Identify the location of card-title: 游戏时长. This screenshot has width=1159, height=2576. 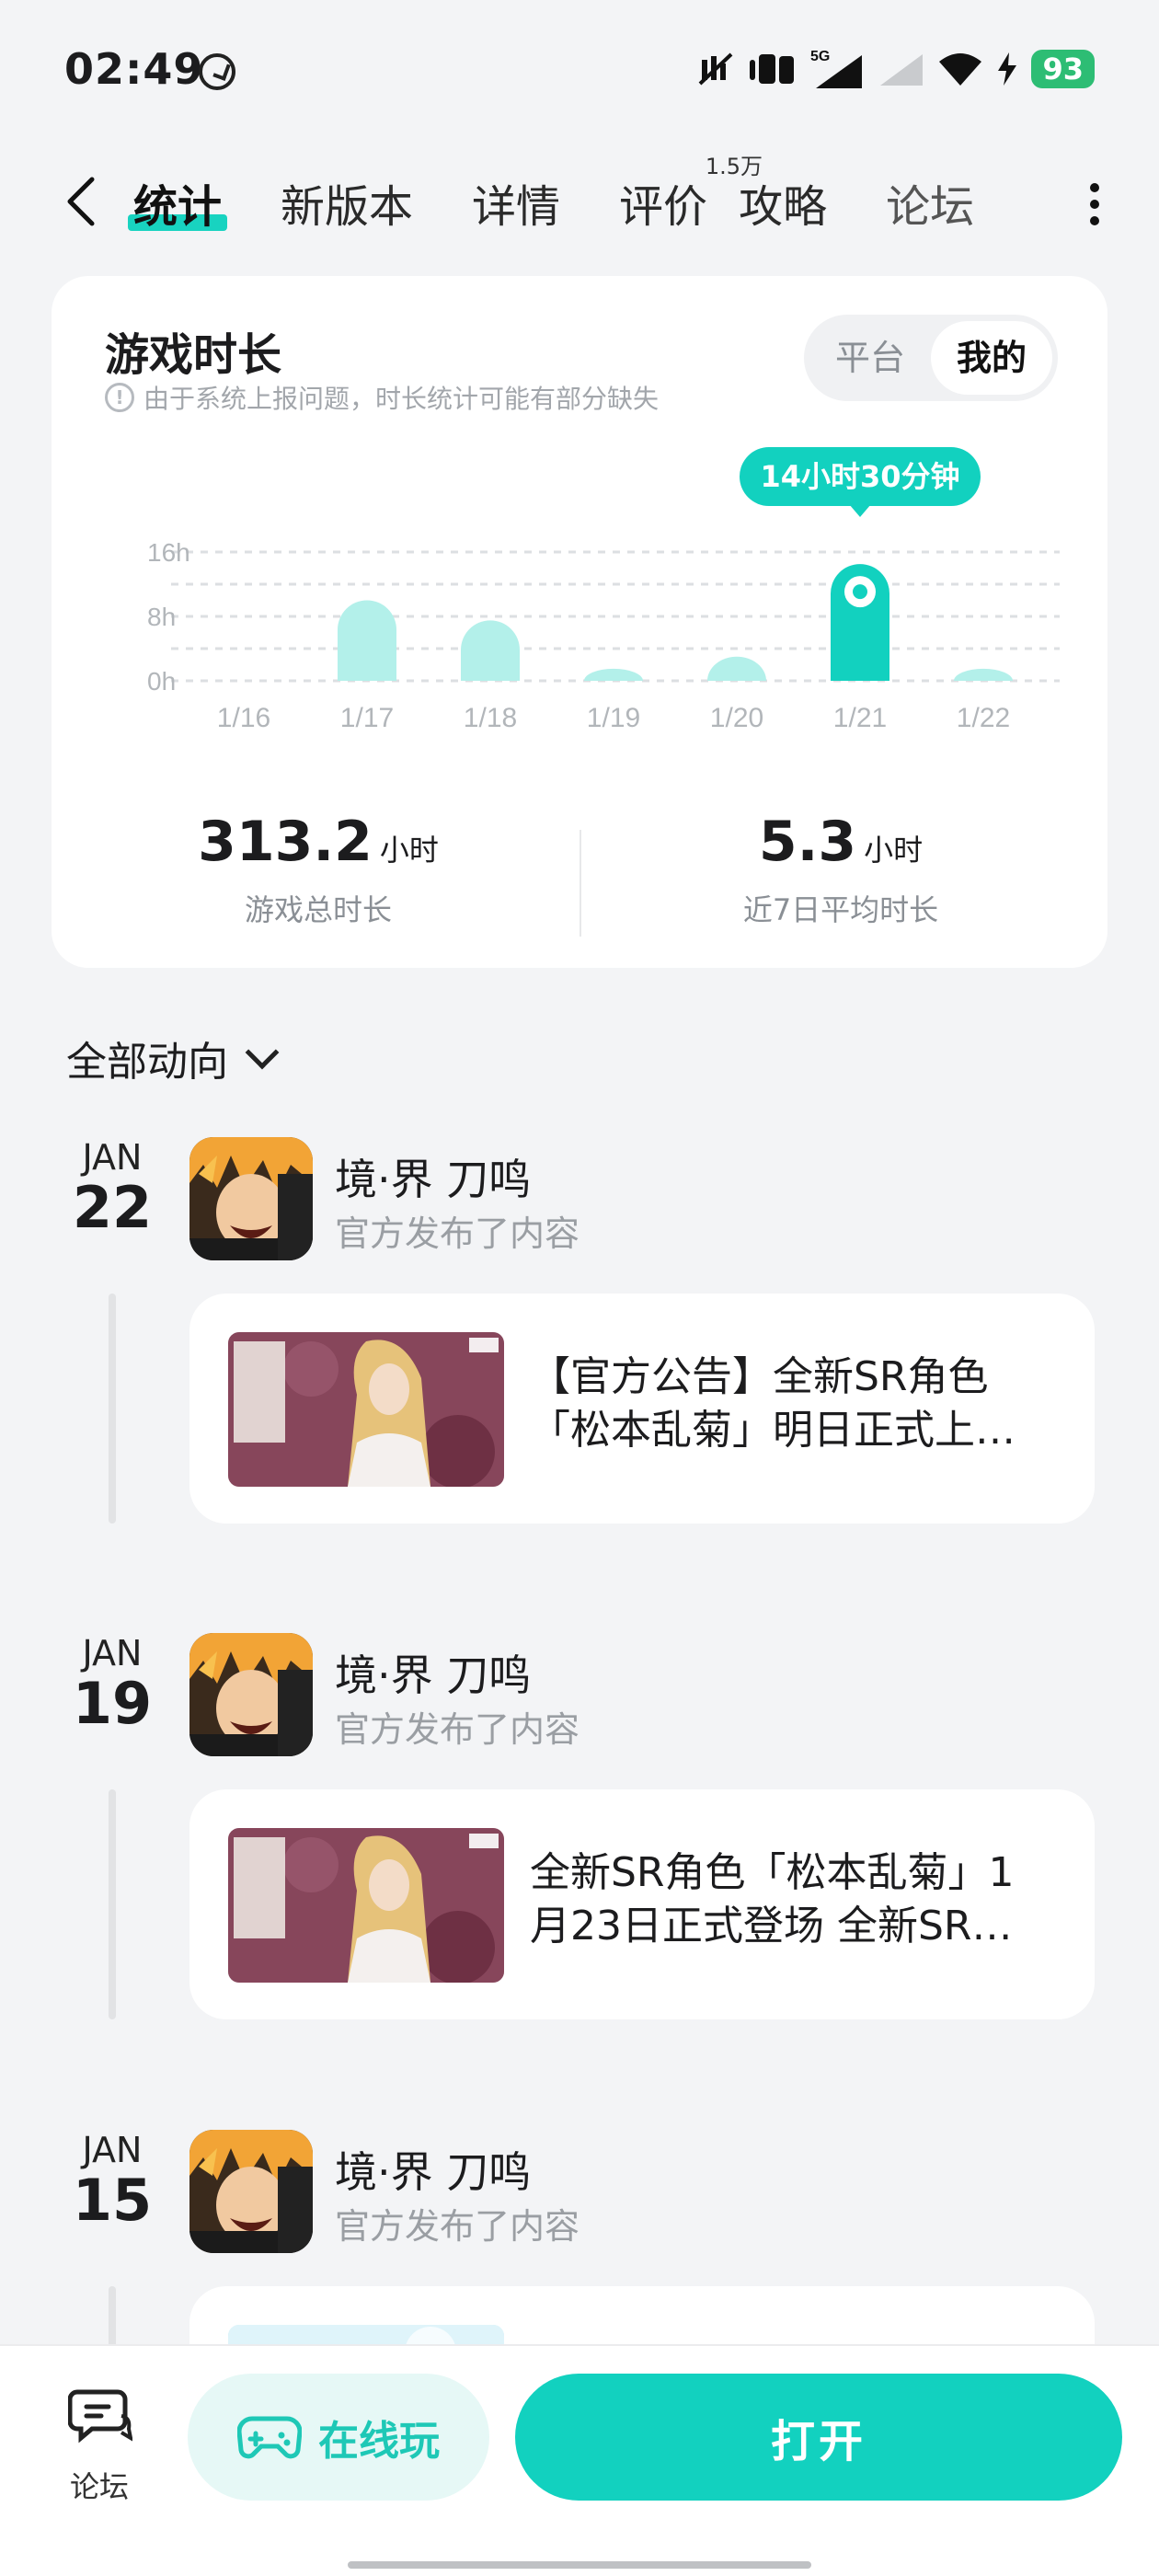
(193, 355).